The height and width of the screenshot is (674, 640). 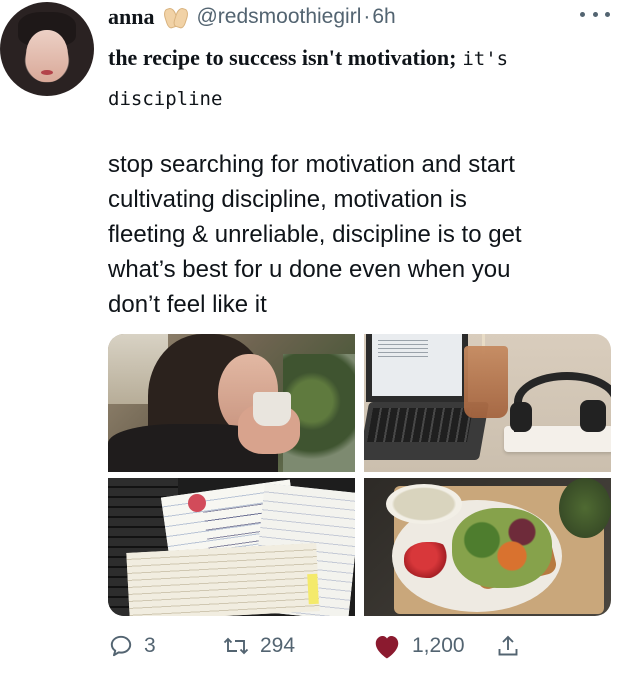 What do you see at coordinates (487, 403) in the screenshot?
I see `photo-laptop-iced-coffee-headphones` at bounding box center [487, 403].